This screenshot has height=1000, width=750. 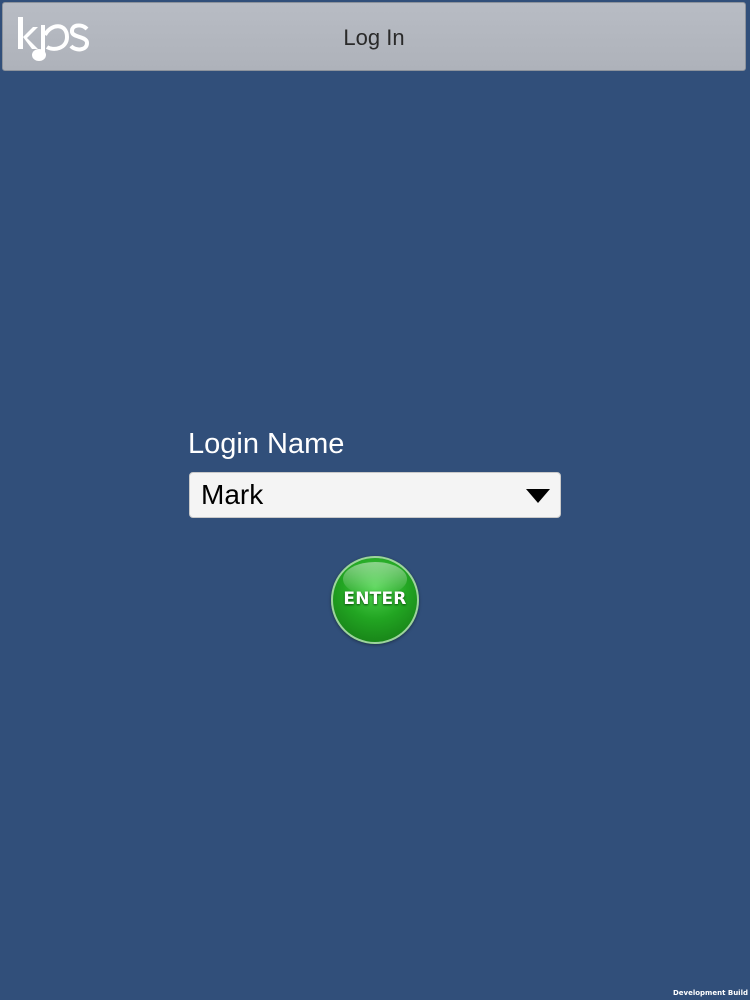 What do you see at coordinates (375, 495) in the screenshot?
I see `login-name-select: Mark` at bounding box center [375, 495].